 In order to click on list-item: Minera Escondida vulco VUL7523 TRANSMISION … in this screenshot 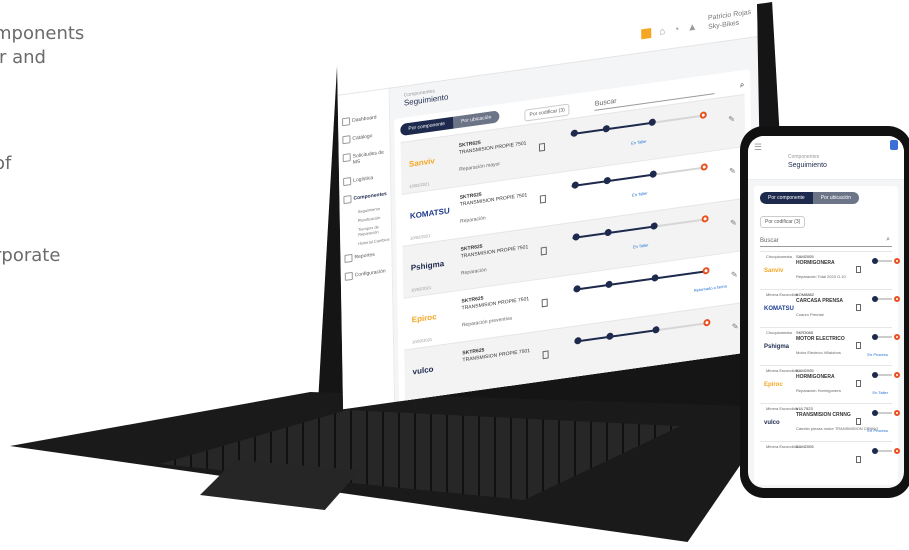, I will do `click(830, 422)`.